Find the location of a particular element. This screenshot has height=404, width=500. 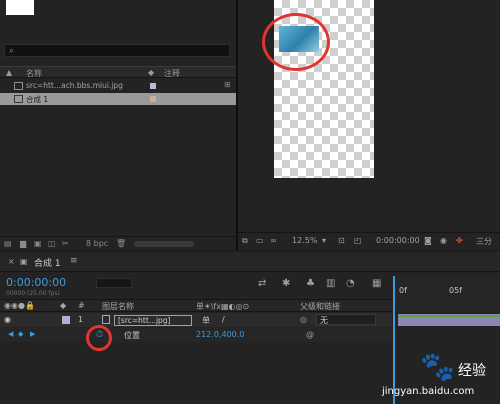

project-item-label: 合成 1 is located at coordinates (37, 99).